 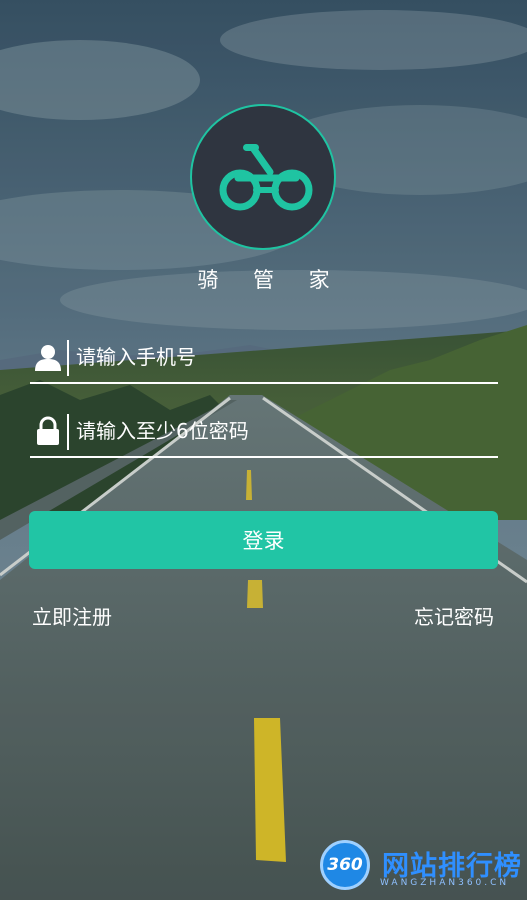 I want to click on login-button: 登录, so click(x=263, y=540).